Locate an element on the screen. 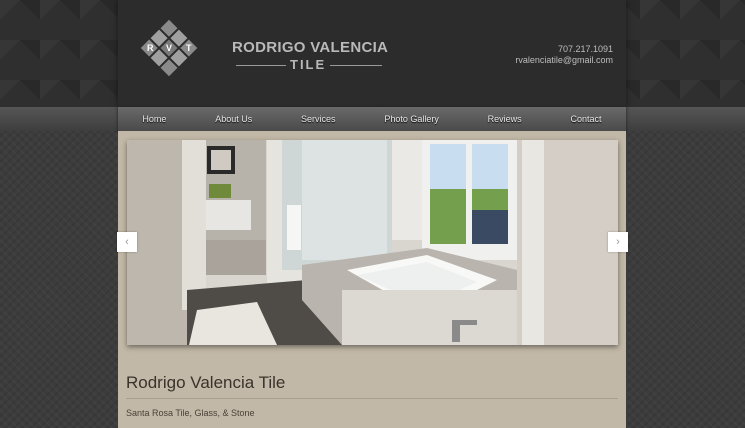 The width and height of the screenshot is (745, 428). header-phone: 707.217.1091 is located at coordinates (585, 49).